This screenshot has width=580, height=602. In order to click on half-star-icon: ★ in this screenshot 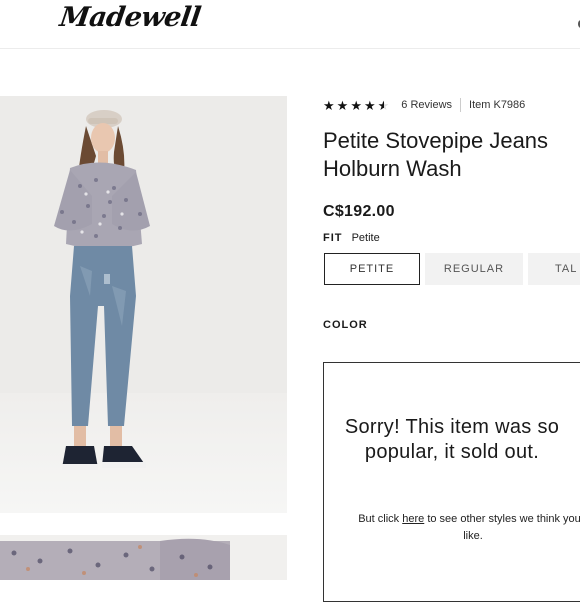, I will do `click(383, 105)`.